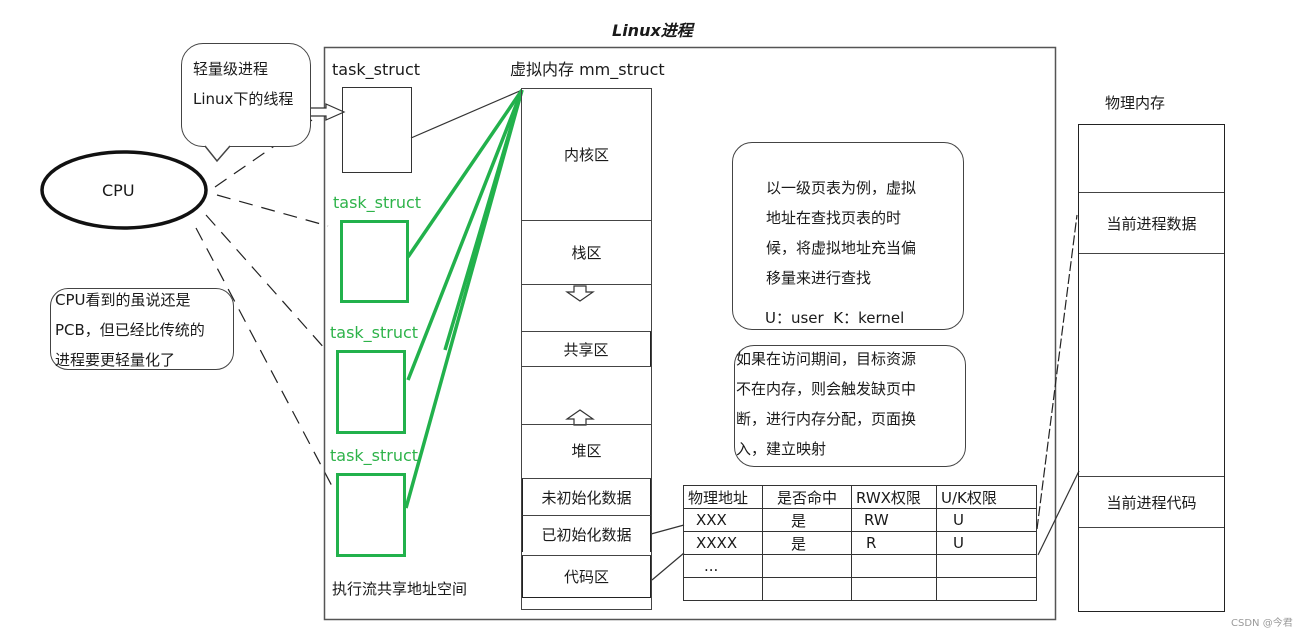 The width and height of the screenshot is (1314, 637). What do you see at coordinates (826, 389) in the screenshot?
I see `note-line: 不在内存，则会触发缺页中` at bounding box center [826, 389].